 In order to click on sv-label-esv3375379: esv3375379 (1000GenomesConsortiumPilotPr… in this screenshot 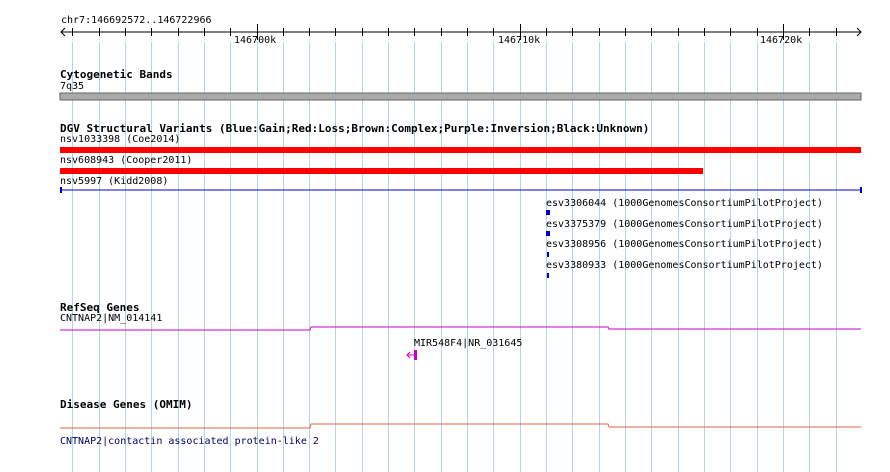, I will do `click(684, 225)`.